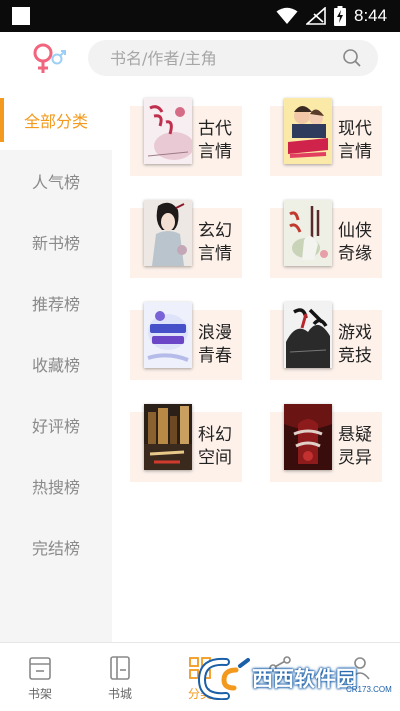  Describe the element at coordinates (39, 694) in the screenshot. I see `nav-label: 书架` at that location.